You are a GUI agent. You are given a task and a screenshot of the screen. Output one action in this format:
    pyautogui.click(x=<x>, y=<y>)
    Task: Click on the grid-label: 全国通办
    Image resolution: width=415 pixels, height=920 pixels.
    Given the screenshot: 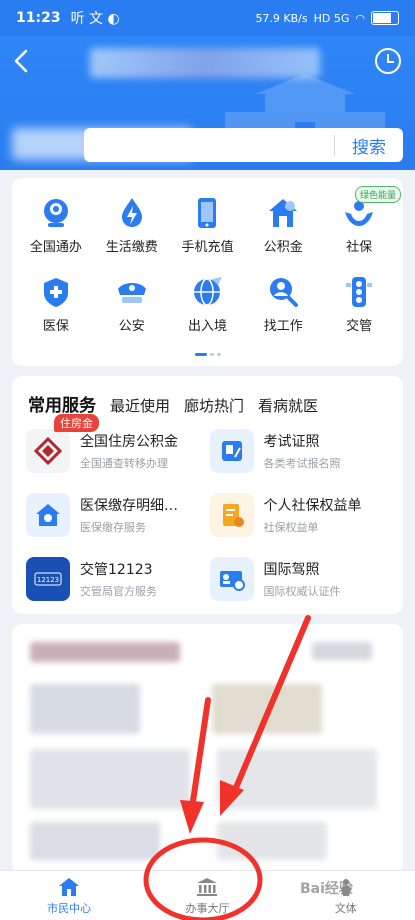 What is the action you would take?
    pyautogui.click(x=55, y=247)
    